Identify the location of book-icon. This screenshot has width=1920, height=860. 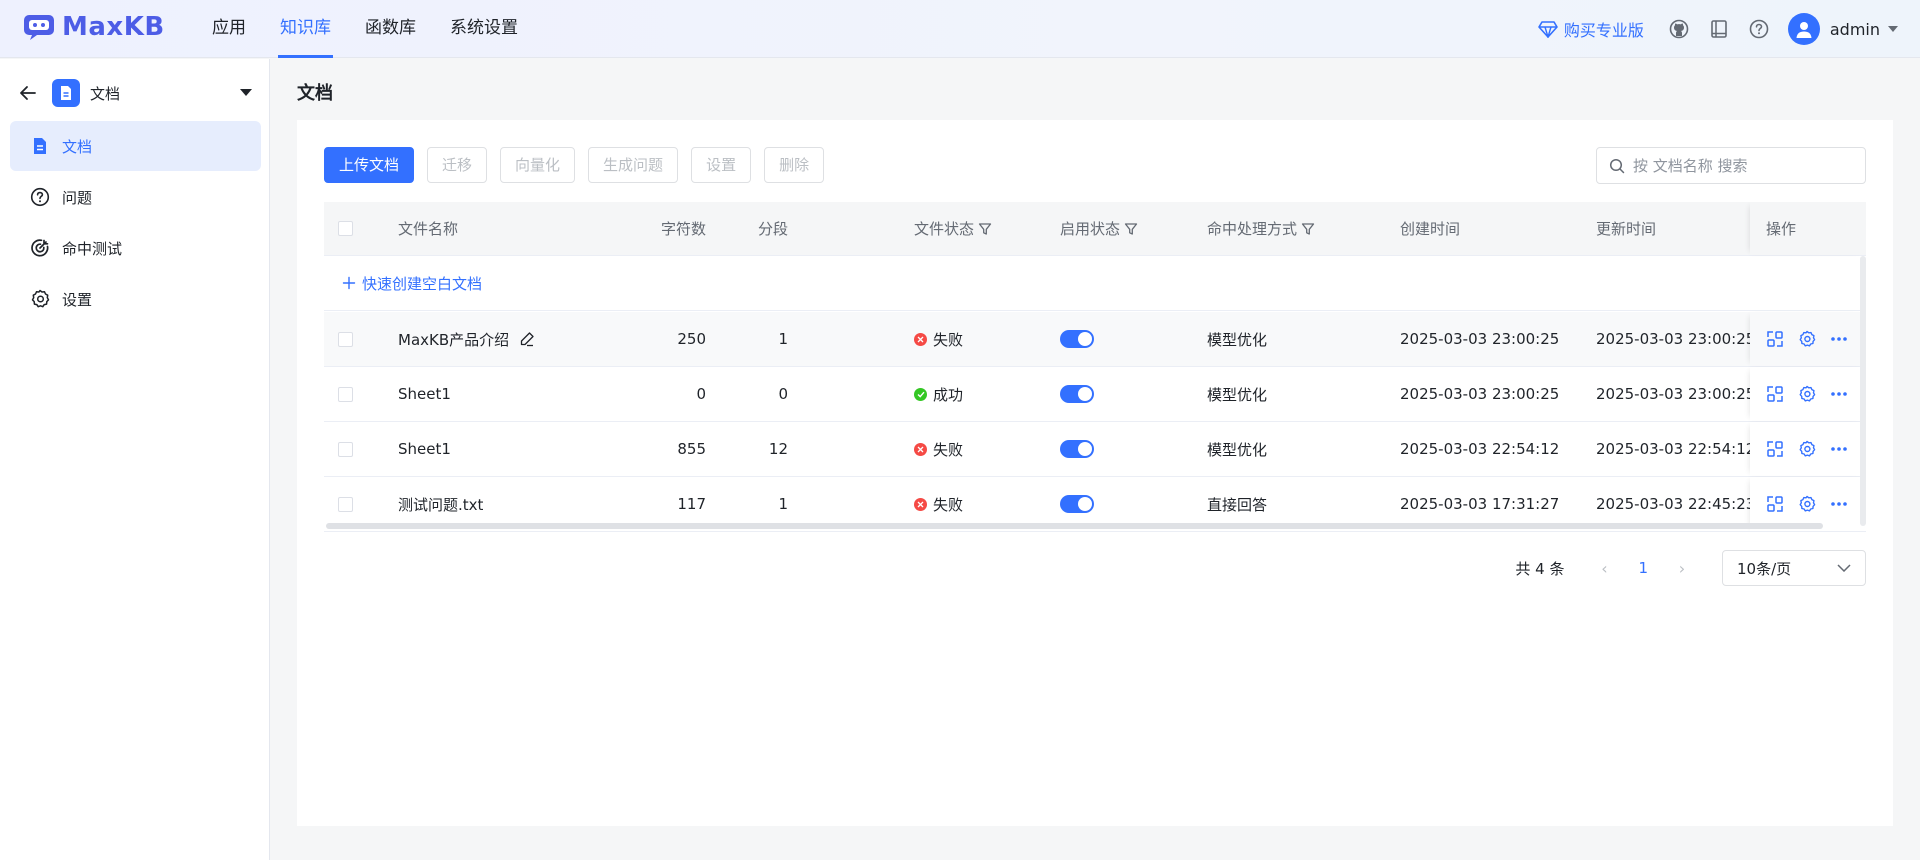
(1719, 29).